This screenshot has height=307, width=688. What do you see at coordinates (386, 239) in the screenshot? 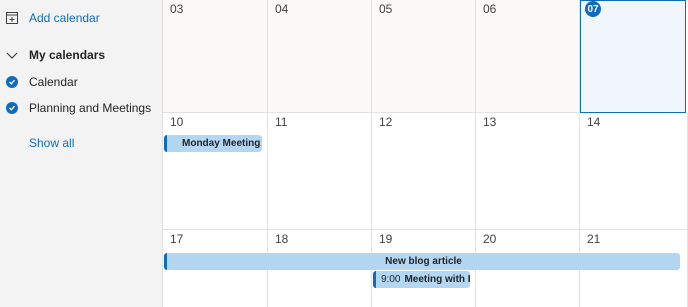
I see `day-number: 19` at bounding box center [386, 239].